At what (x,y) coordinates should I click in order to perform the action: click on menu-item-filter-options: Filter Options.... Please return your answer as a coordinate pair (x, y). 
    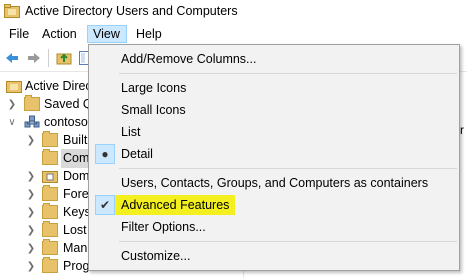
    Looking at the image, I should click on (274, 227).